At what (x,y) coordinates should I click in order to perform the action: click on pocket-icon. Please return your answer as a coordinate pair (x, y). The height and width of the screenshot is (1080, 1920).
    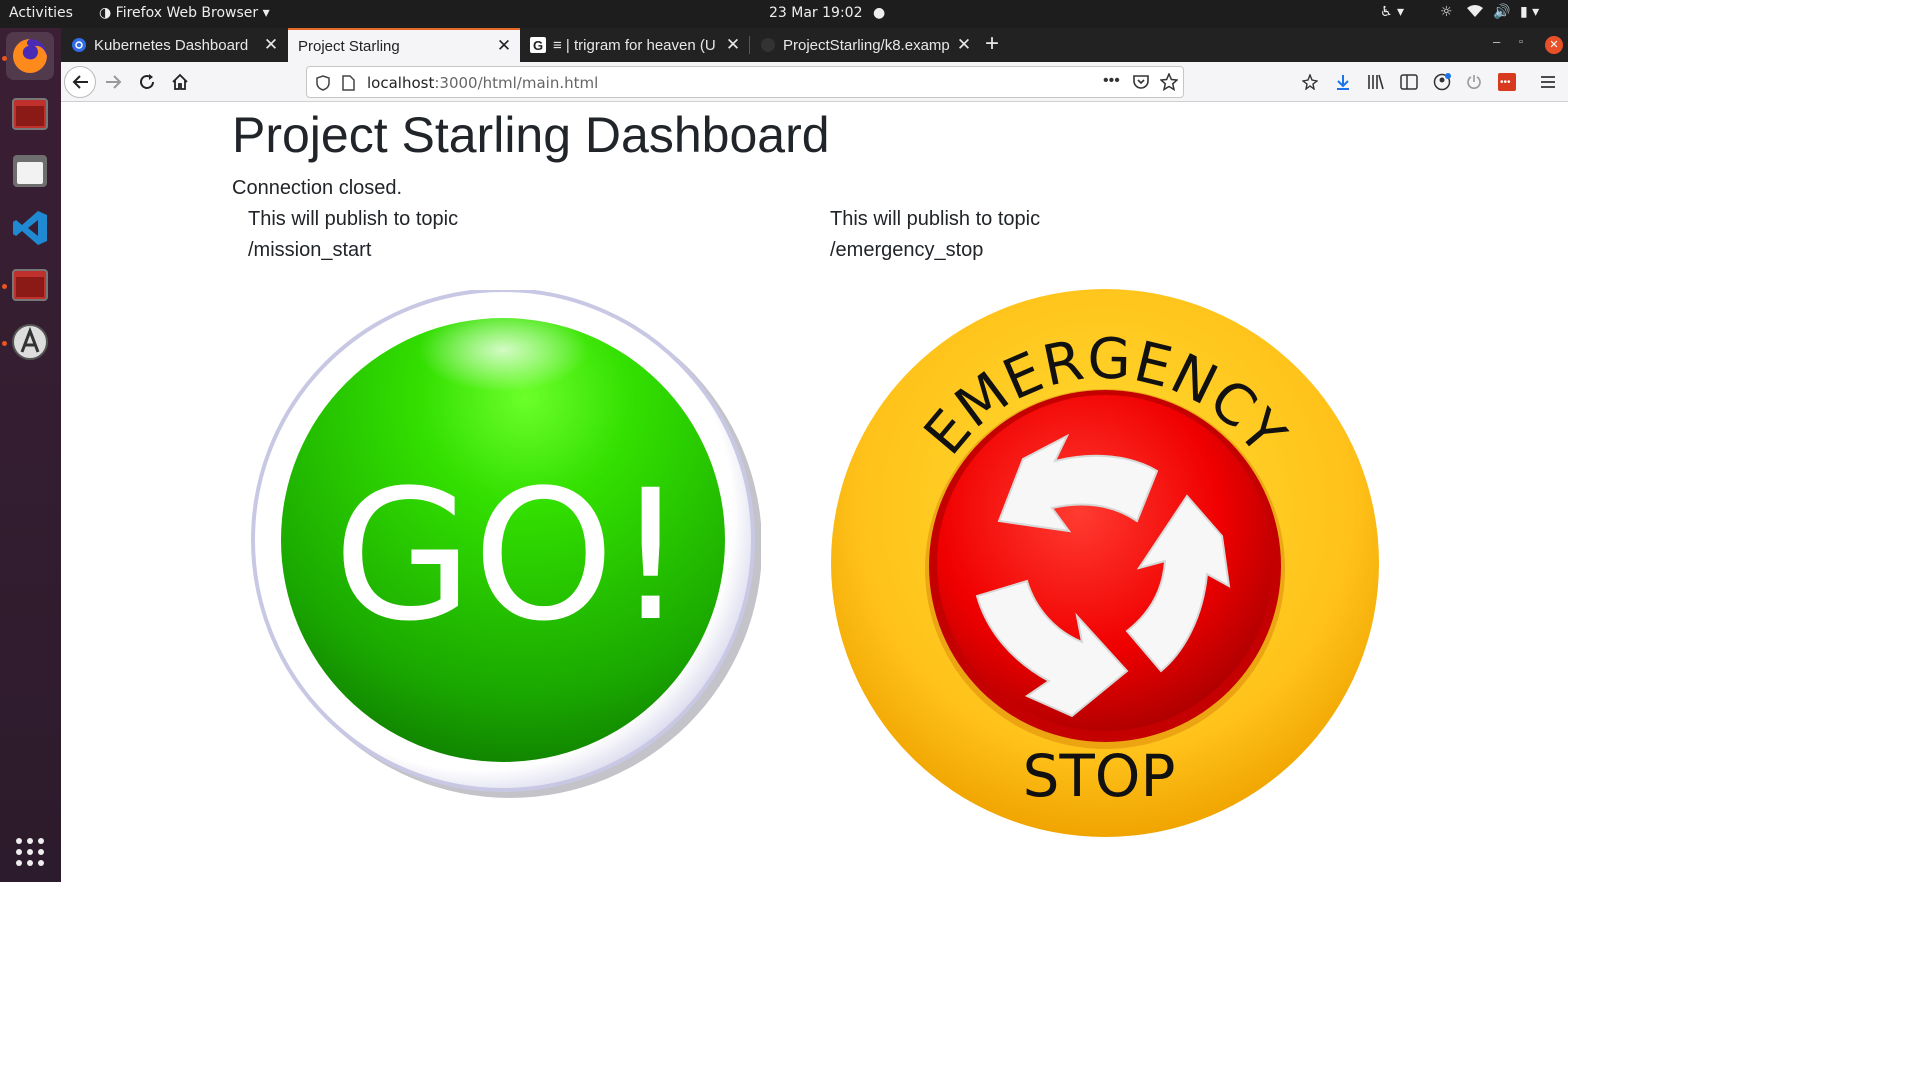
    Looking at the image, I should click on (1141, 82).